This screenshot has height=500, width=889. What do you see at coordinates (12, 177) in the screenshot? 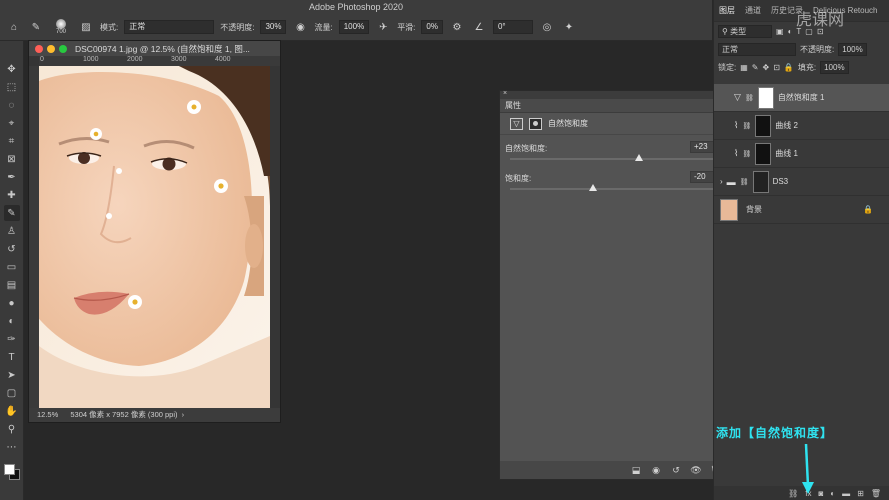
I see `eyedropper-tool-icon: ✒` at bounding box center [12, 177].